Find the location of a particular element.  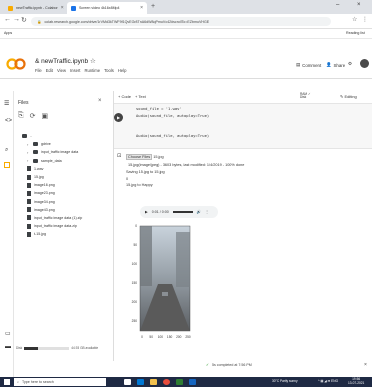

star-notebook-icon: ☆ is located at coordinates (93, 61).